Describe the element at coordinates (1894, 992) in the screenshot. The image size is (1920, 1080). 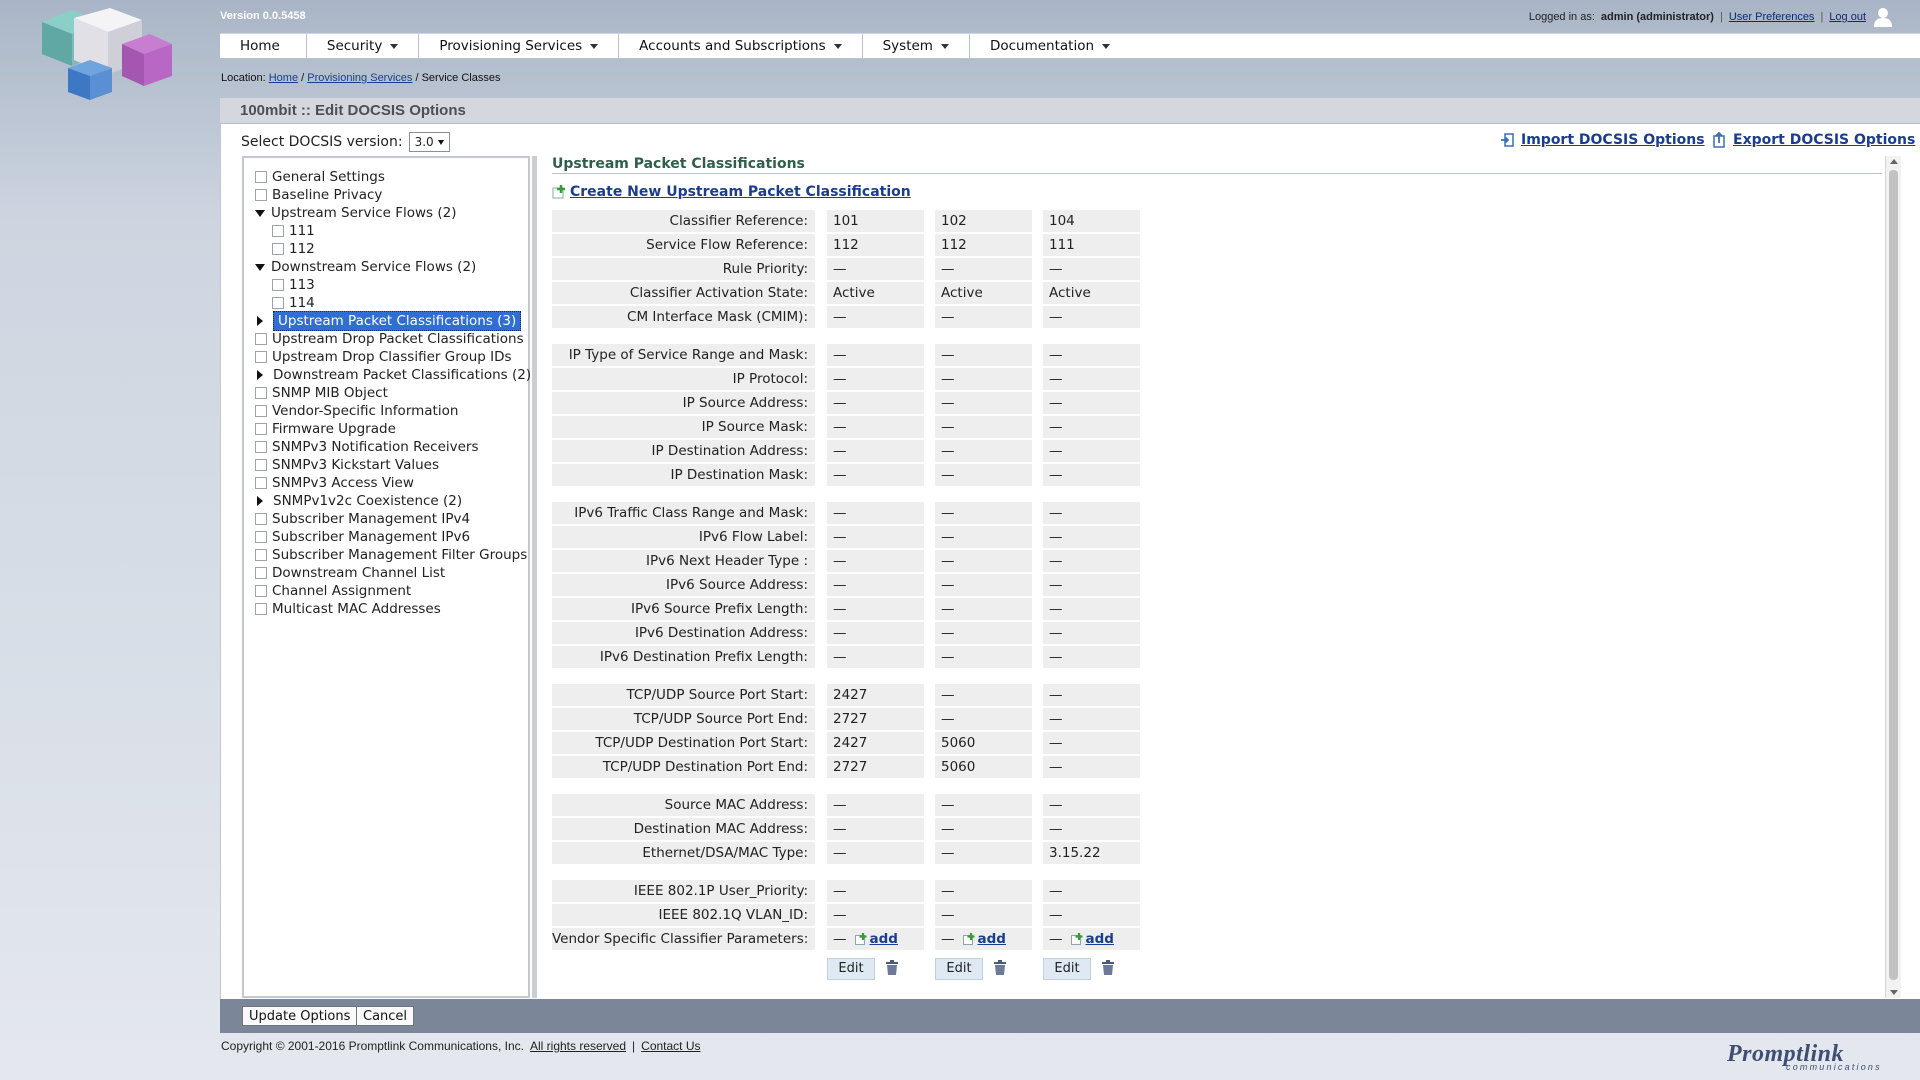
I see `scroll-down-icon` at that location.